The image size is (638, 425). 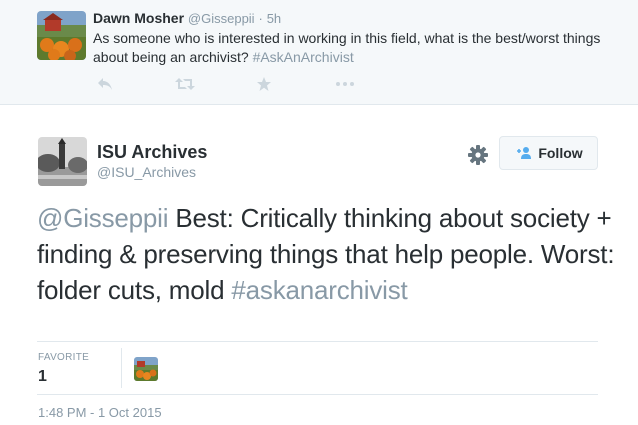 I want to click on favoriter-avatar, so click(x=146, y=369).